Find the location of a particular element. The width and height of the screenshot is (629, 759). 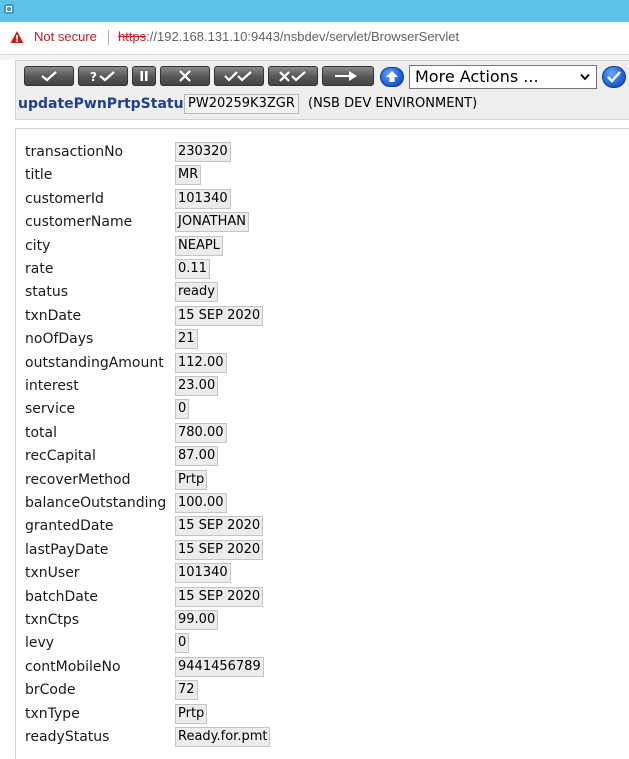

field-label: batchDate is located at coordinates (61, 596).